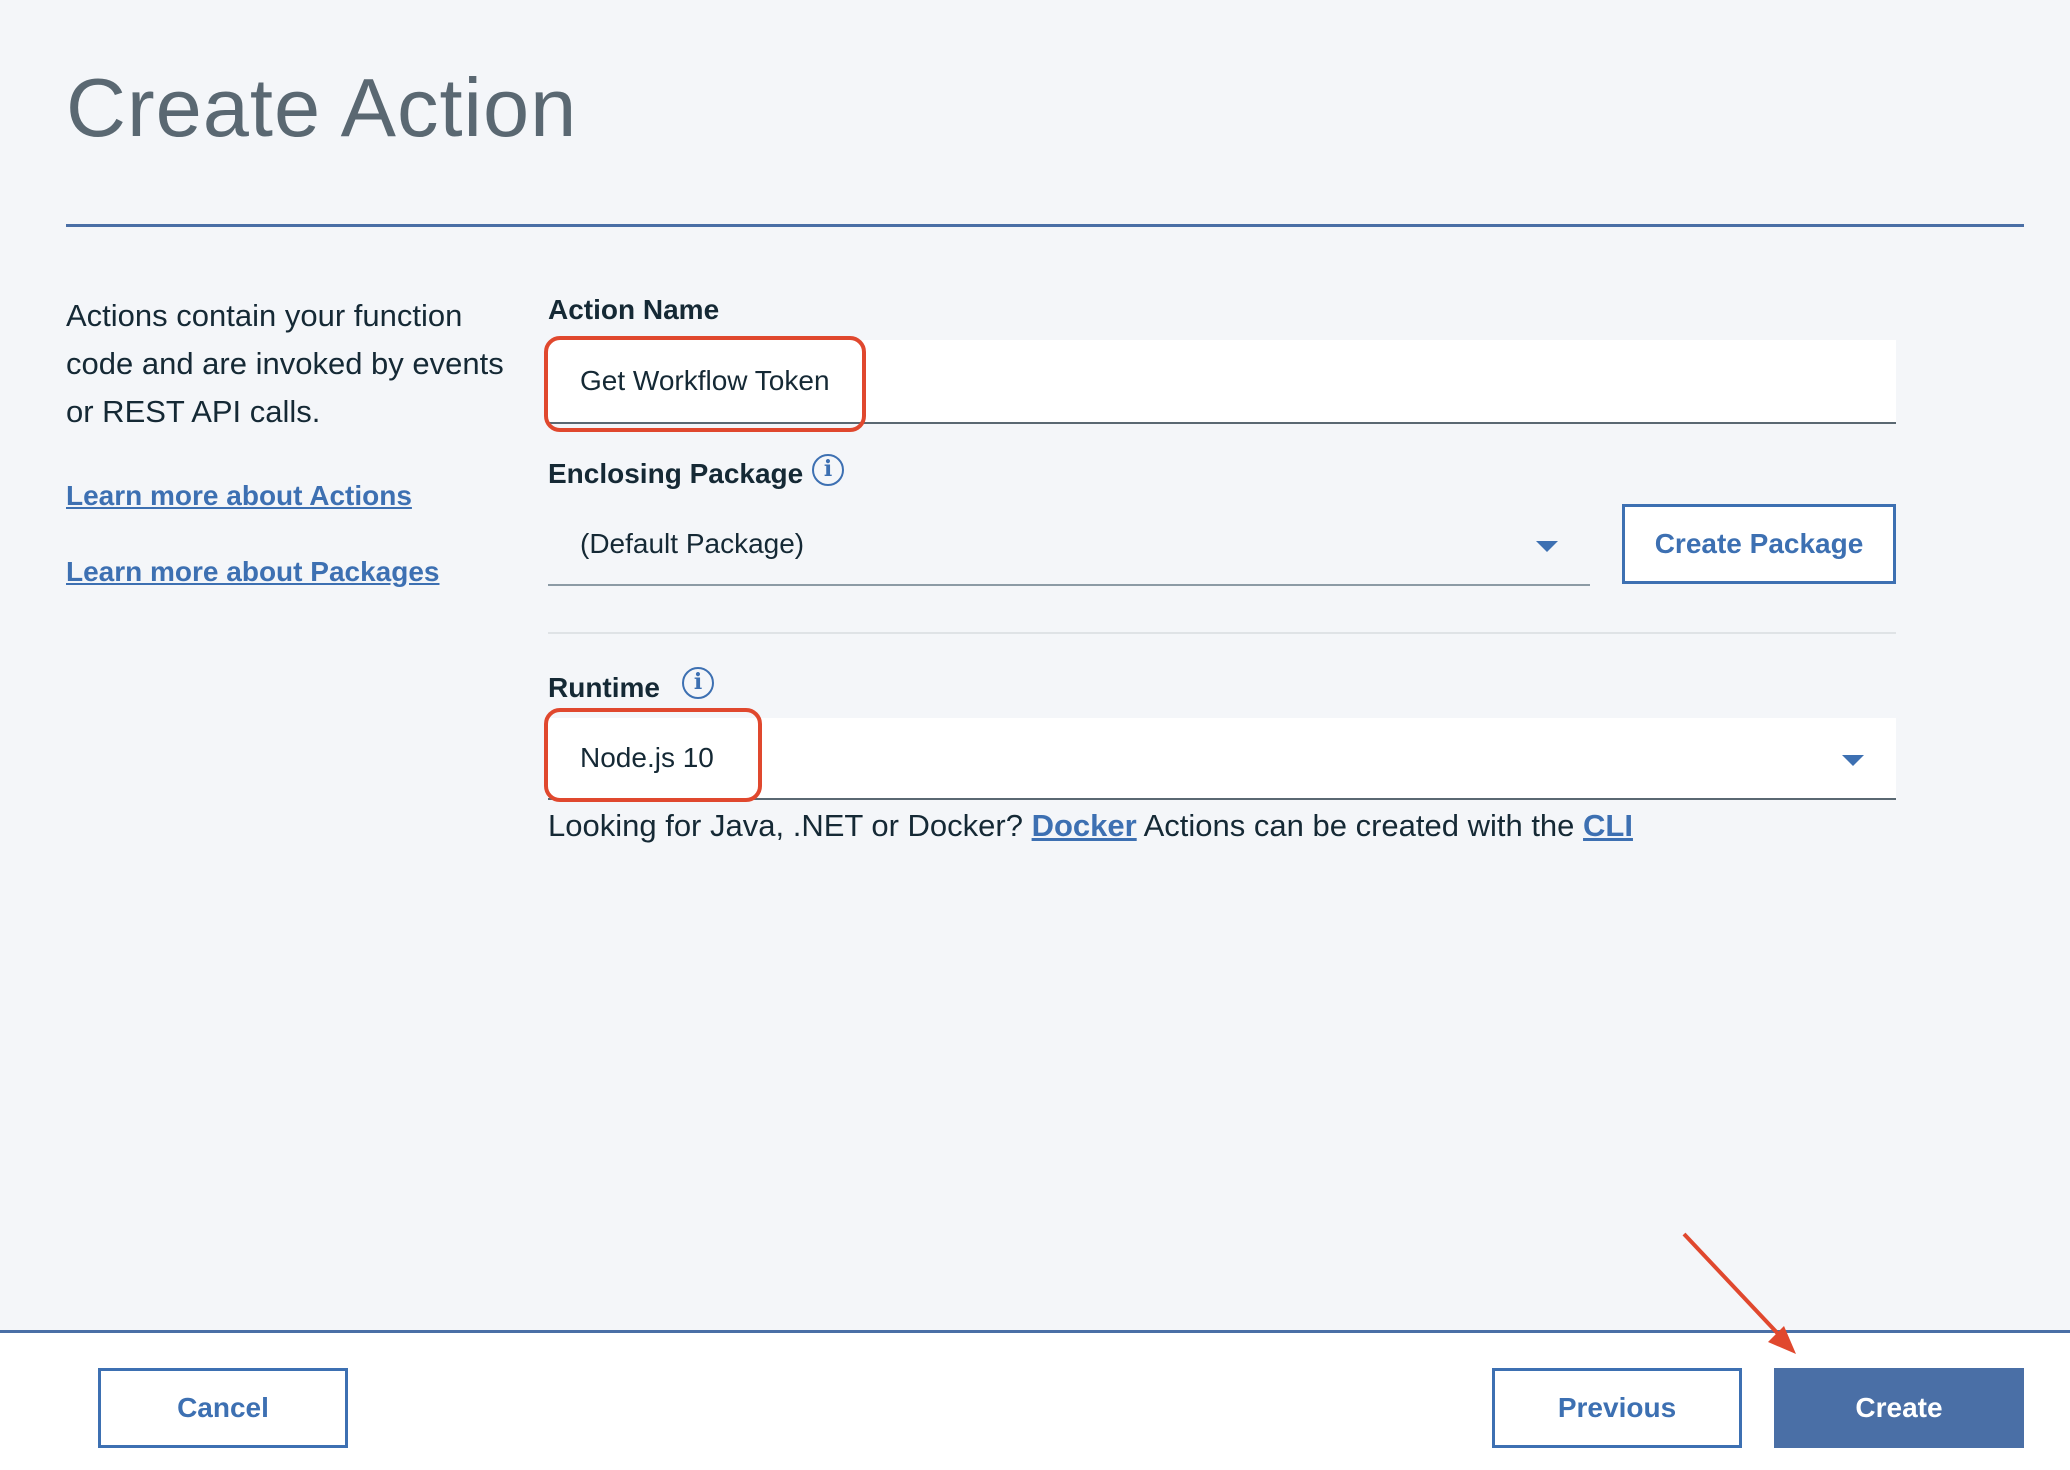  What do you see at coordinates (1222, 759) in the screenshot?
I see `runtime-select: Node.js 10` at bounding box center [1222, 759].